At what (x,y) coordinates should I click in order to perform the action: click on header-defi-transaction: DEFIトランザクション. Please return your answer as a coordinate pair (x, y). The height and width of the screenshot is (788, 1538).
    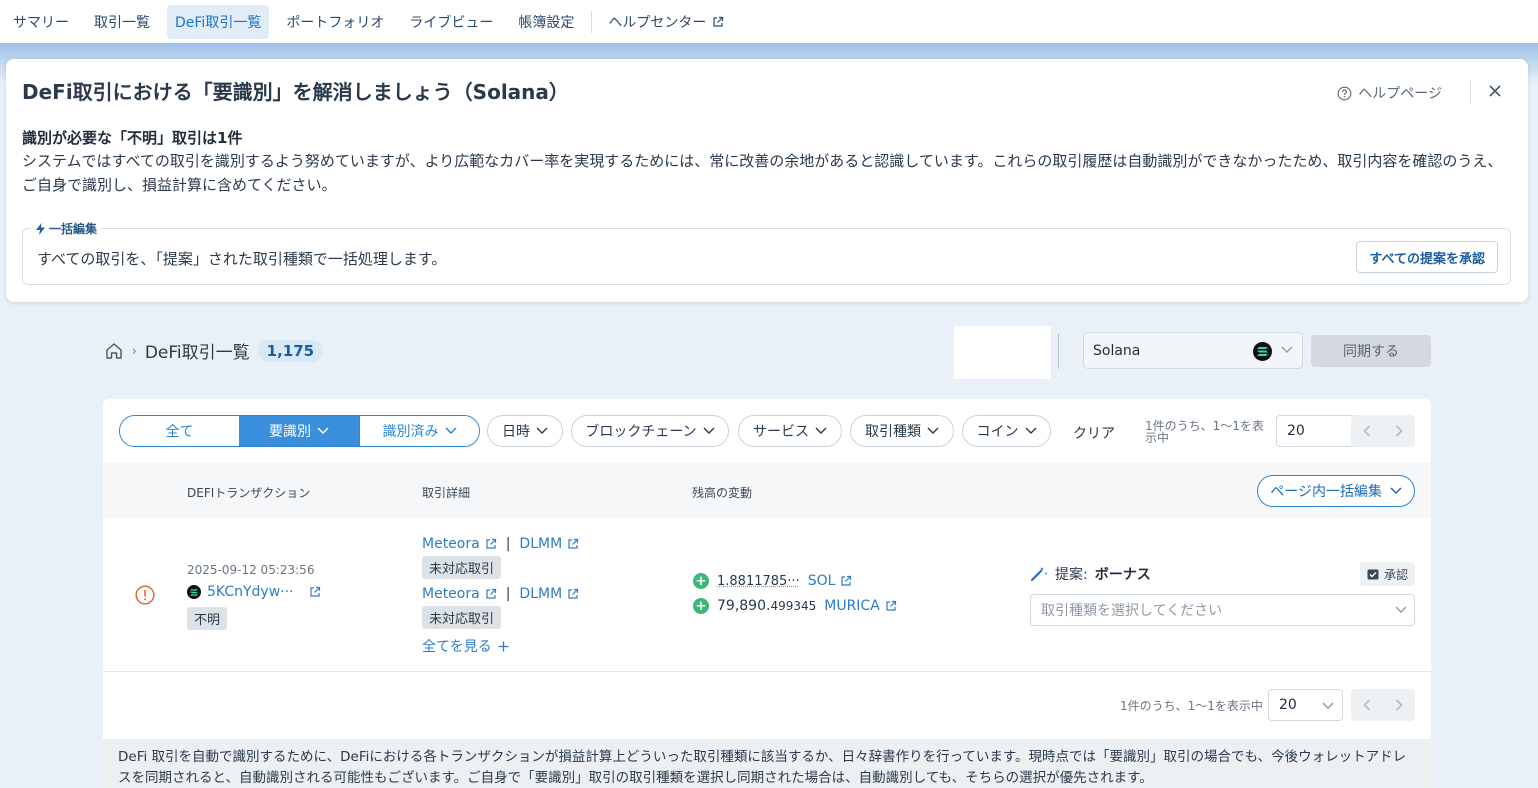
    Looking at the image, I should click on (248, 492).